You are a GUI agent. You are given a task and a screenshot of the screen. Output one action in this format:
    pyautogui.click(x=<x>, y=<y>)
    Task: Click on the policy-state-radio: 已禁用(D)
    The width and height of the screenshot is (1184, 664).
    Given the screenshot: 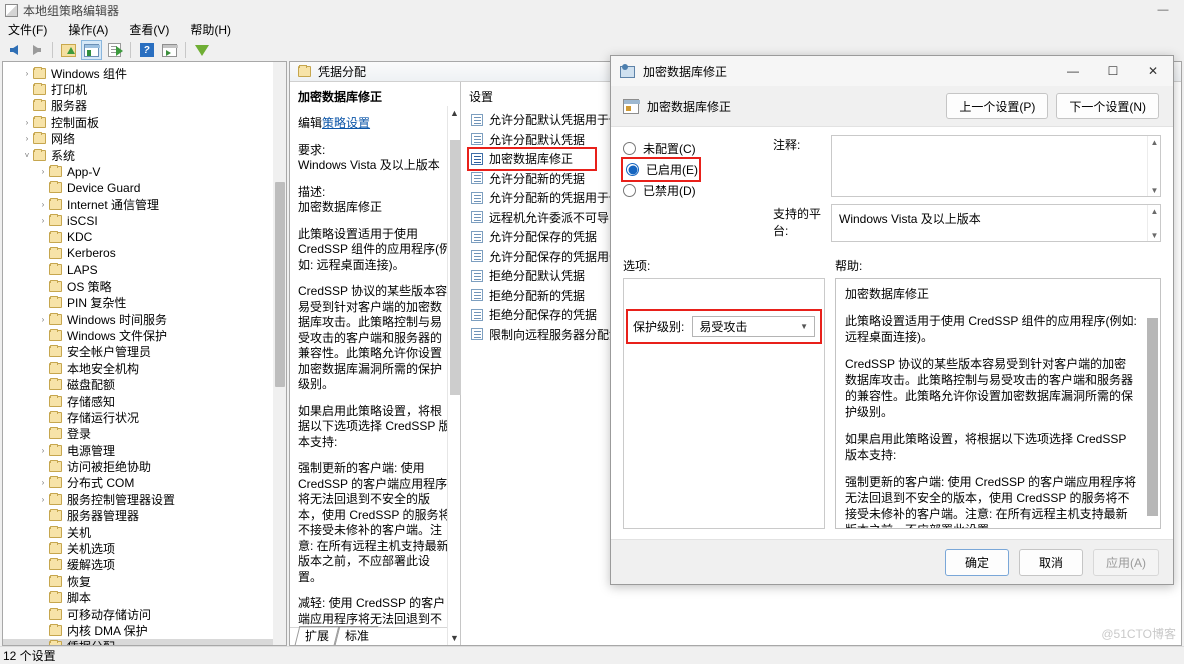 What is the action you would take?
    pyautogui.click(x=698, y=190)
    